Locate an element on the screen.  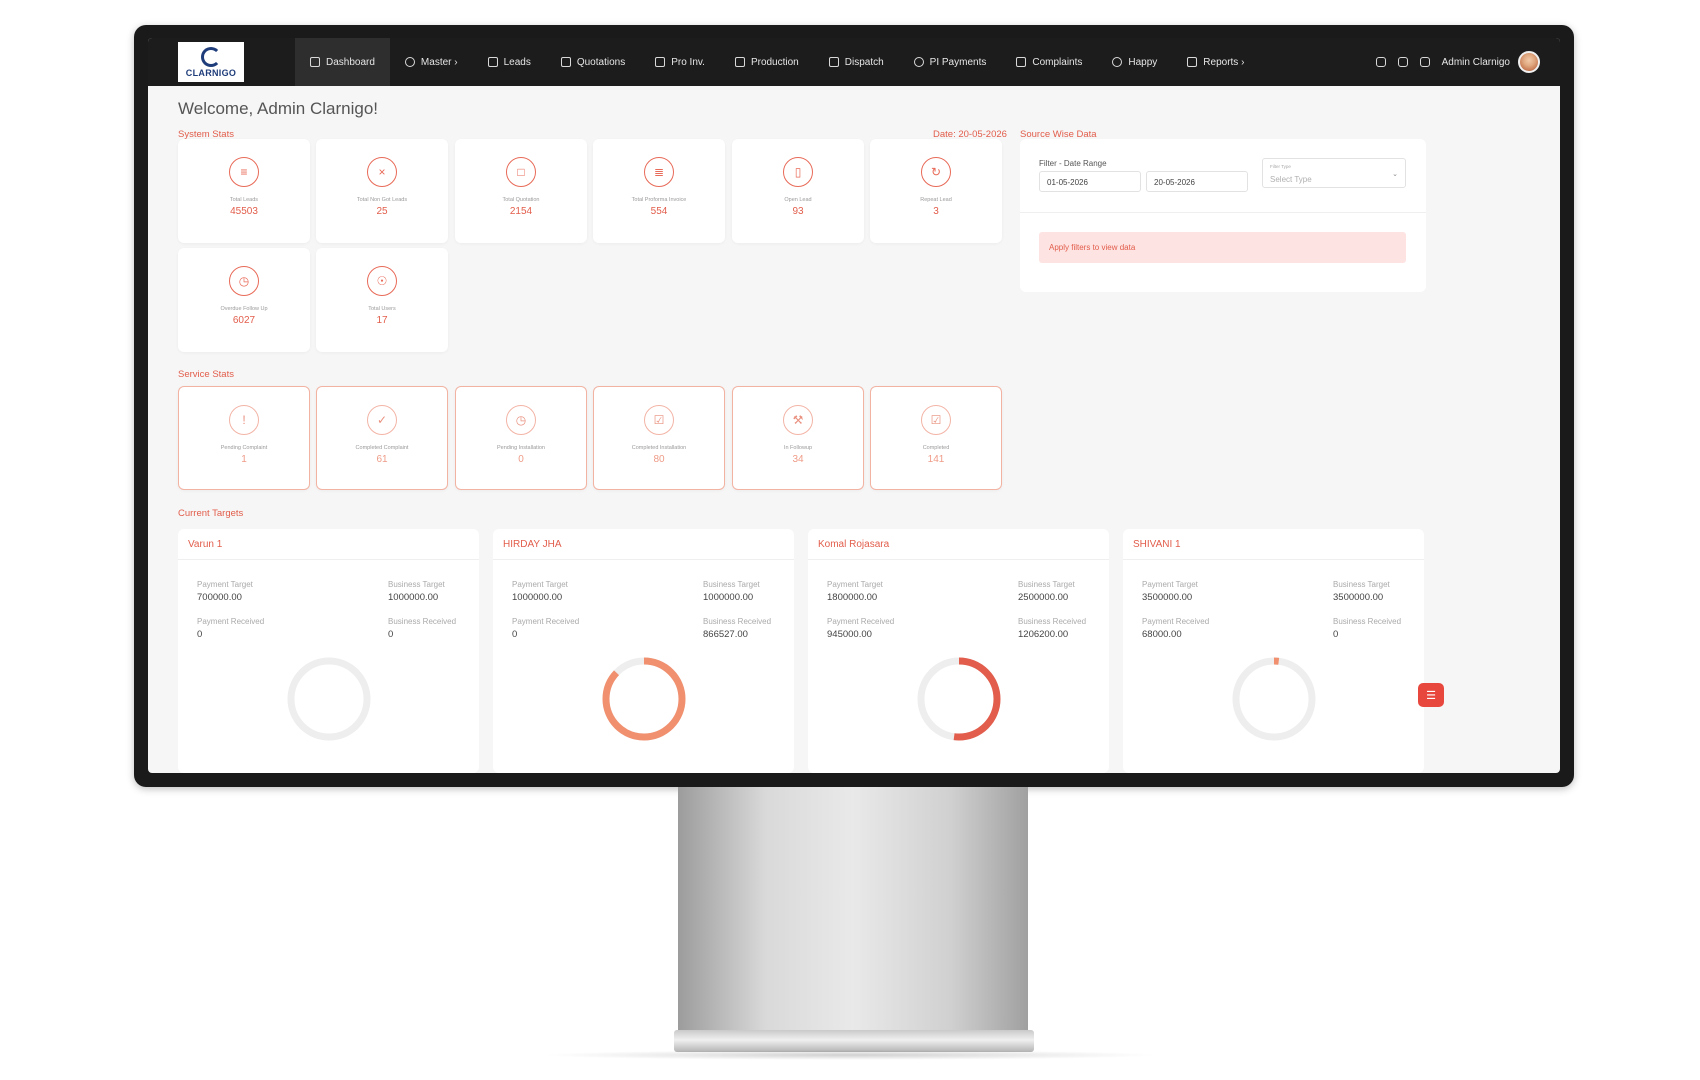
check-icon: ✓ is located at coordinates (382, 420).